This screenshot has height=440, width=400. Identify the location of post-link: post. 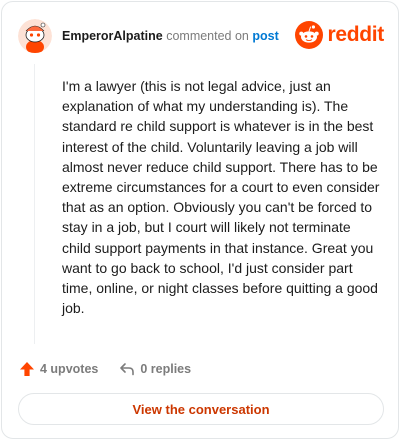
(265, 36).